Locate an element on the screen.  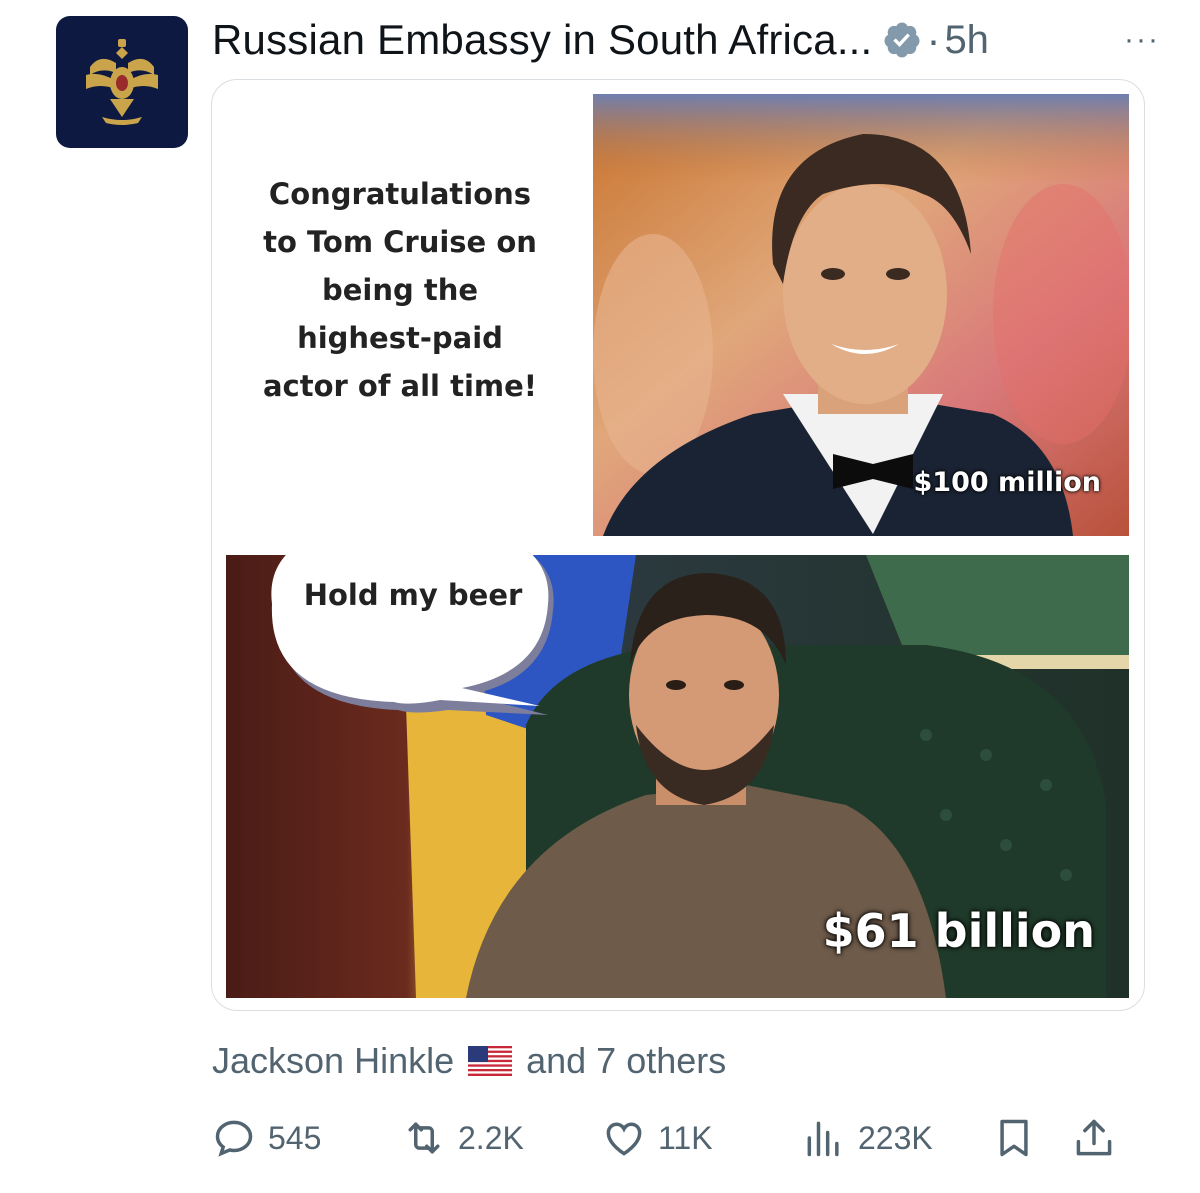
share-button is located at coordinates (1102, 1138).